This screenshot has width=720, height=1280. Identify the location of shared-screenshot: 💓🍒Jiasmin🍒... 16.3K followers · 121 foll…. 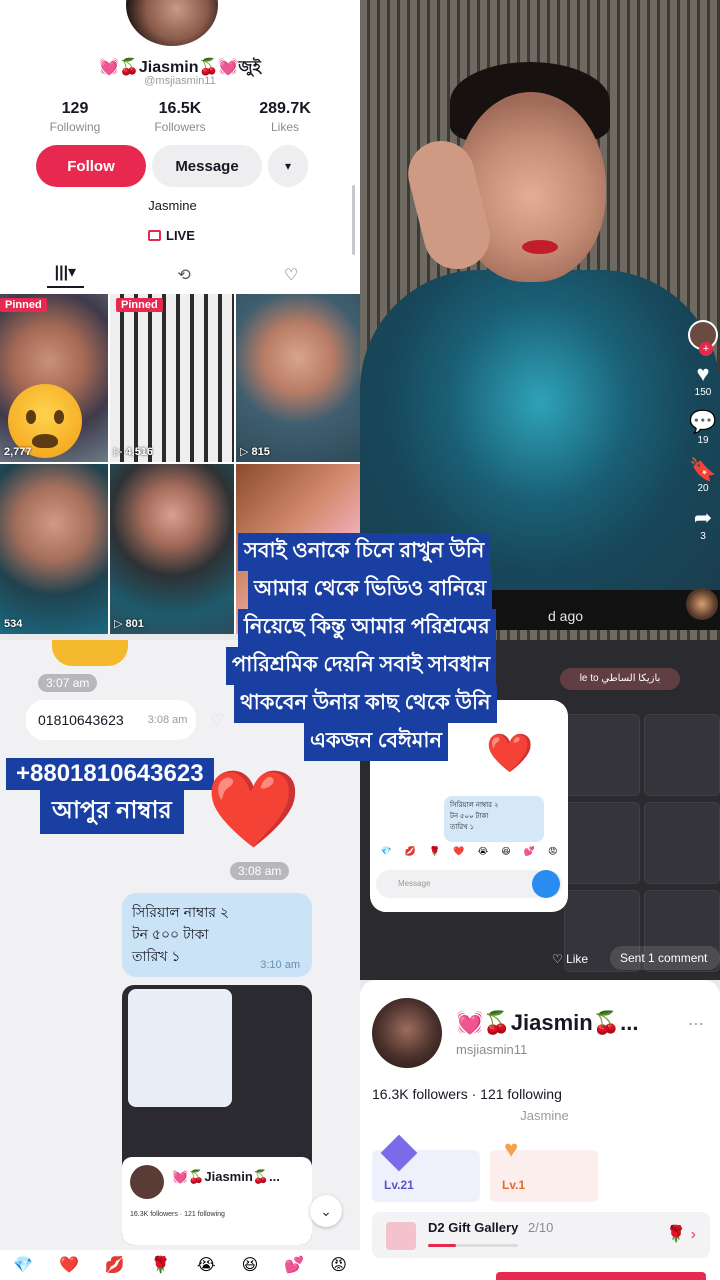
(217, 1115).